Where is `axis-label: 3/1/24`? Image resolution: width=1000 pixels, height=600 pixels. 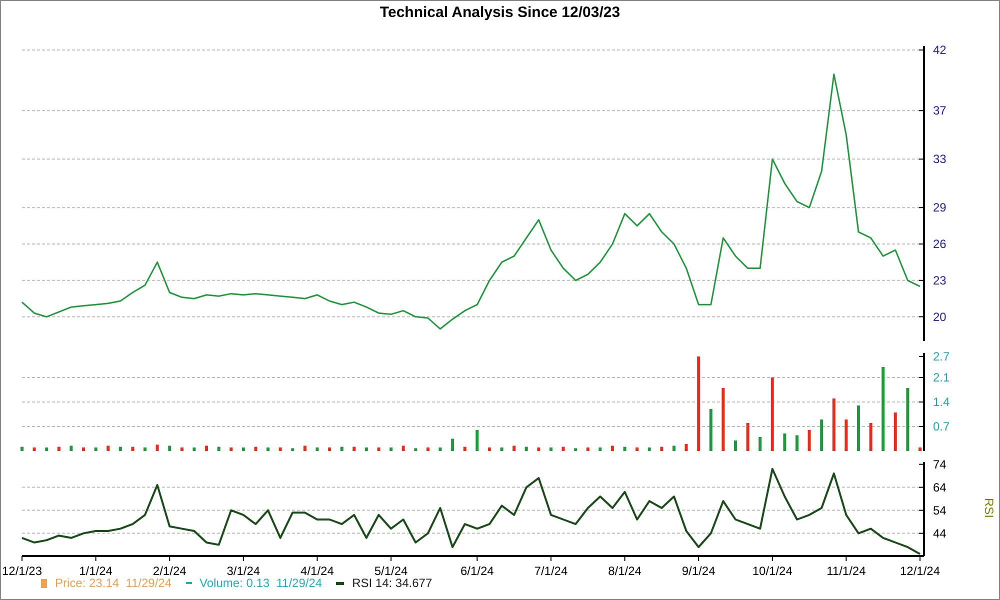
axis-label: 3/1/24 is located at coordinates (243, 571).